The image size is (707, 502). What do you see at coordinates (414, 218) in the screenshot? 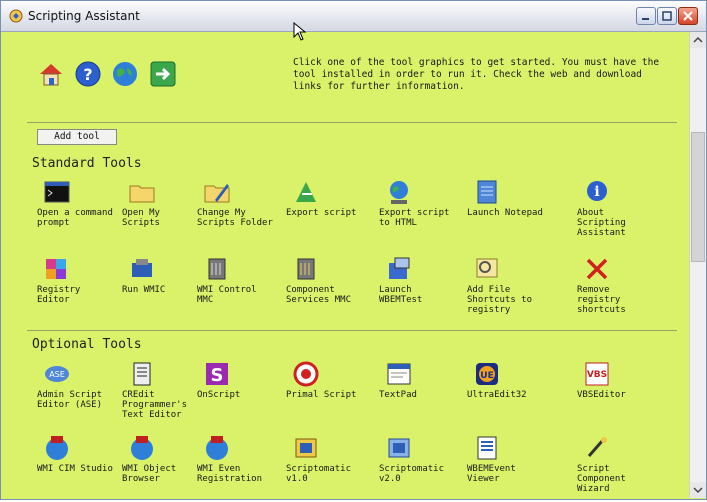
I see `tool-label: Export script to HTML` at bounding box center [414, 218].